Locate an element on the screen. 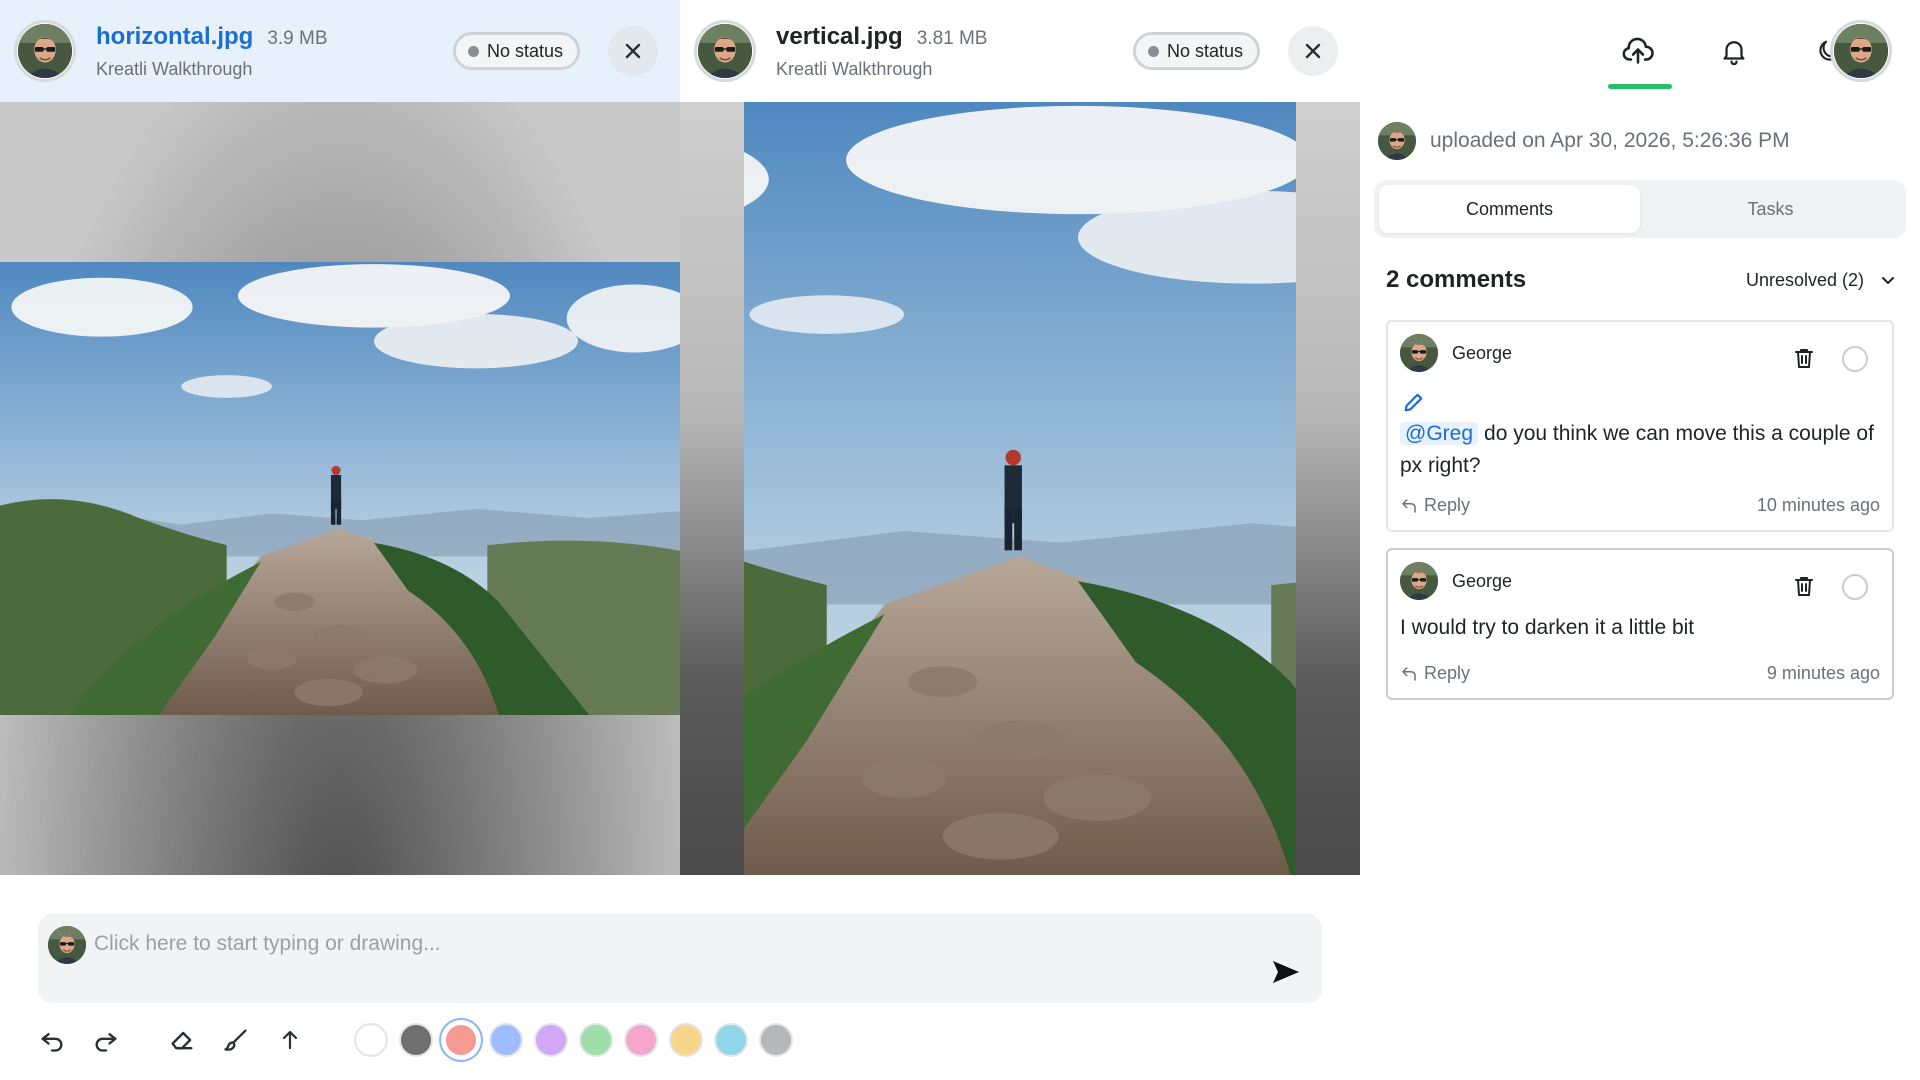 The height and width of the screenshot is (1080, 1920). image-horizontal is located at coordinates (340, 488).